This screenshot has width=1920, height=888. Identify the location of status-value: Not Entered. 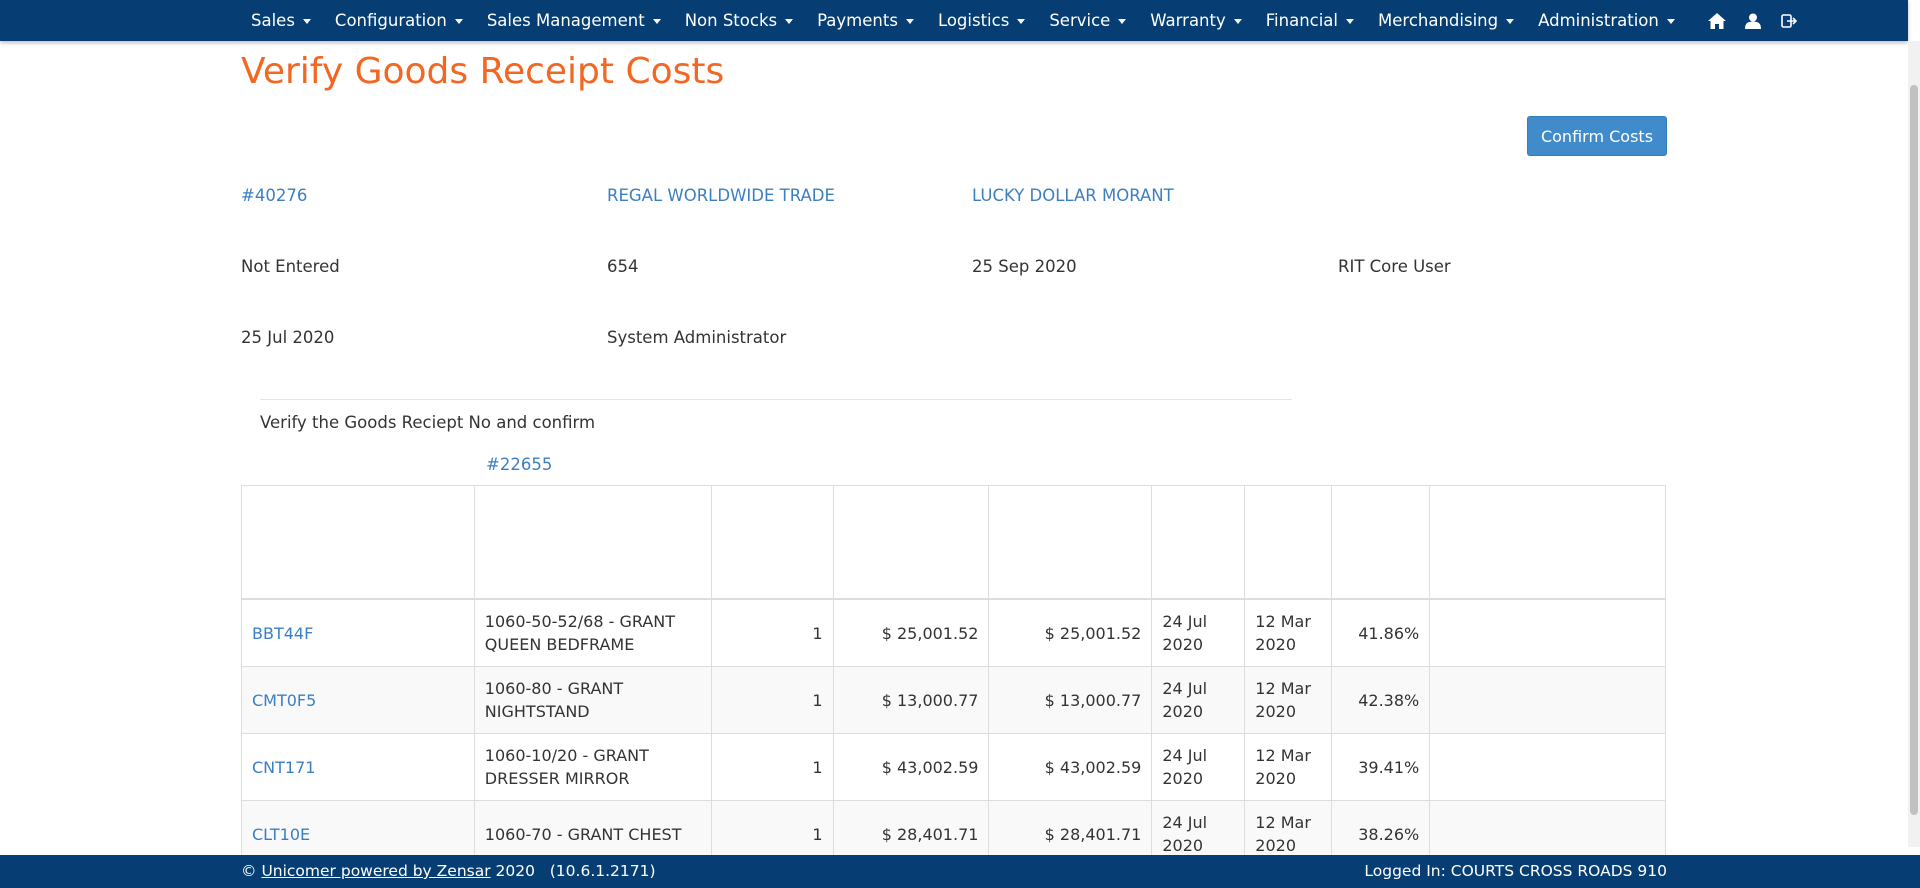
(290, 266).